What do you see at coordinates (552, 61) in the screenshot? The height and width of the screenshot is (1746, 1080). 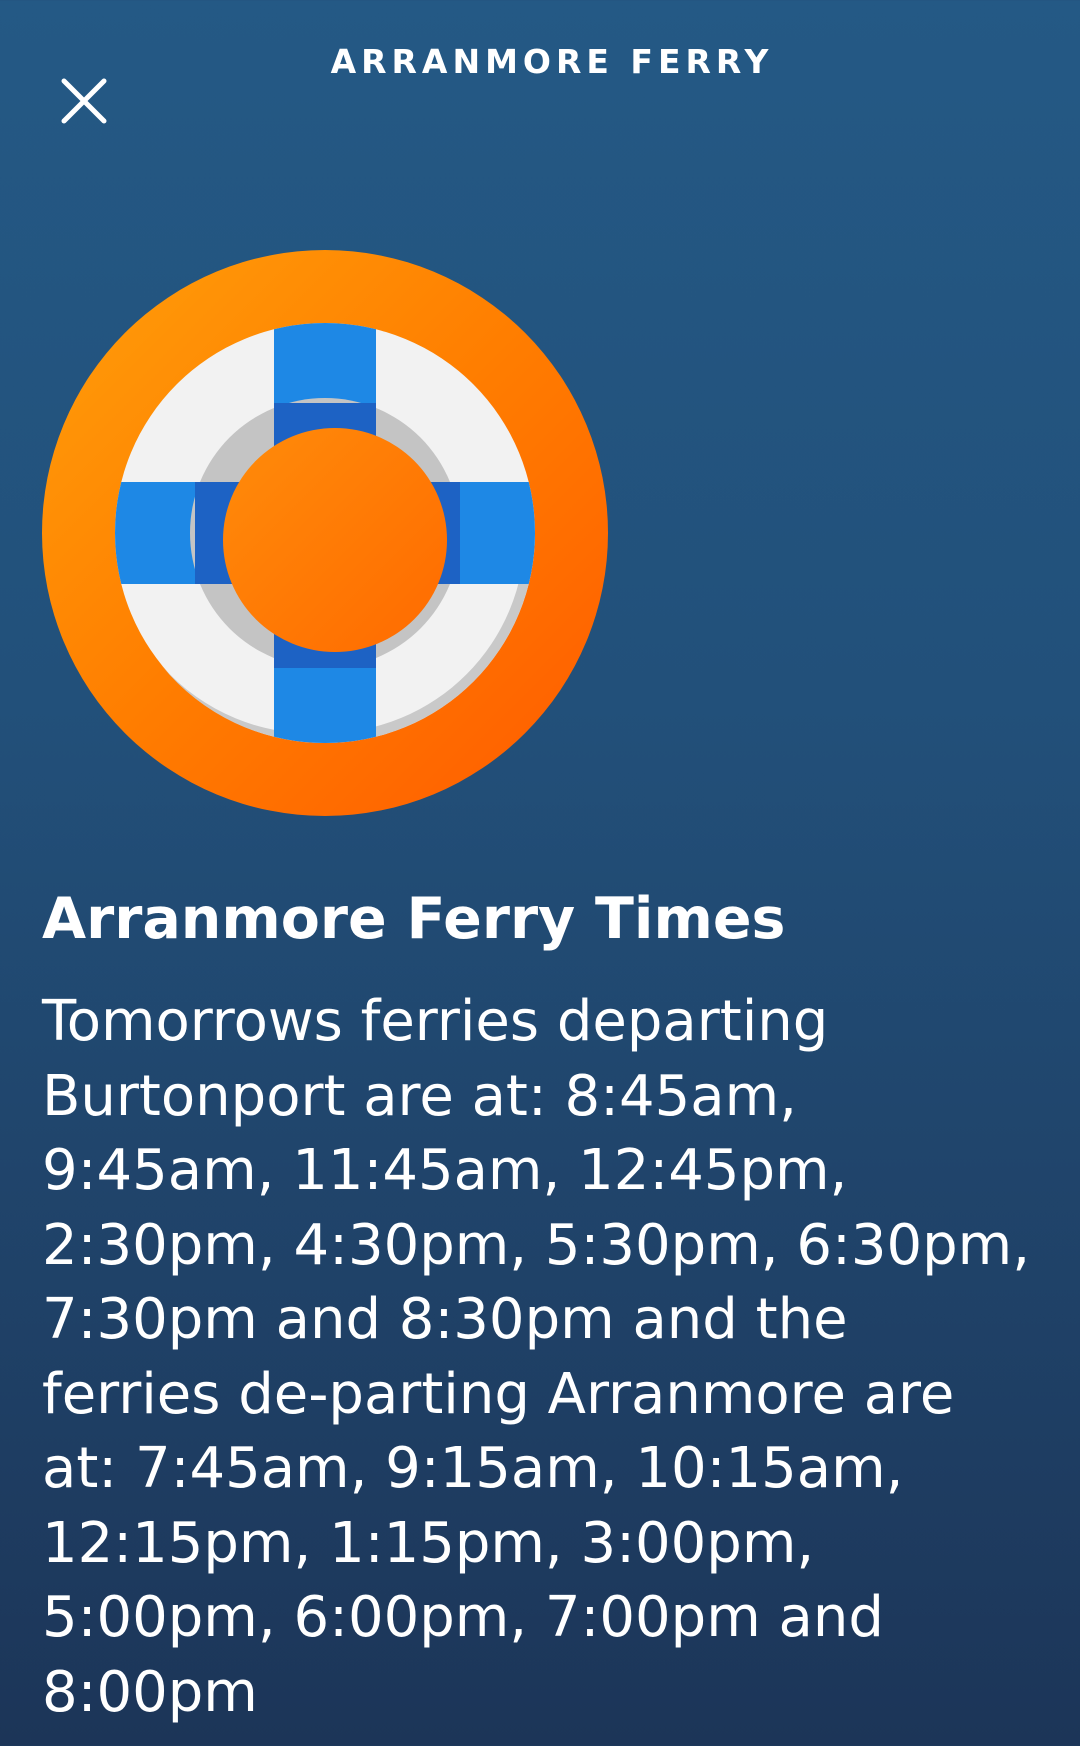 I see `header-title: ARRANMORE FERRY` at bounding box center [552, 61].